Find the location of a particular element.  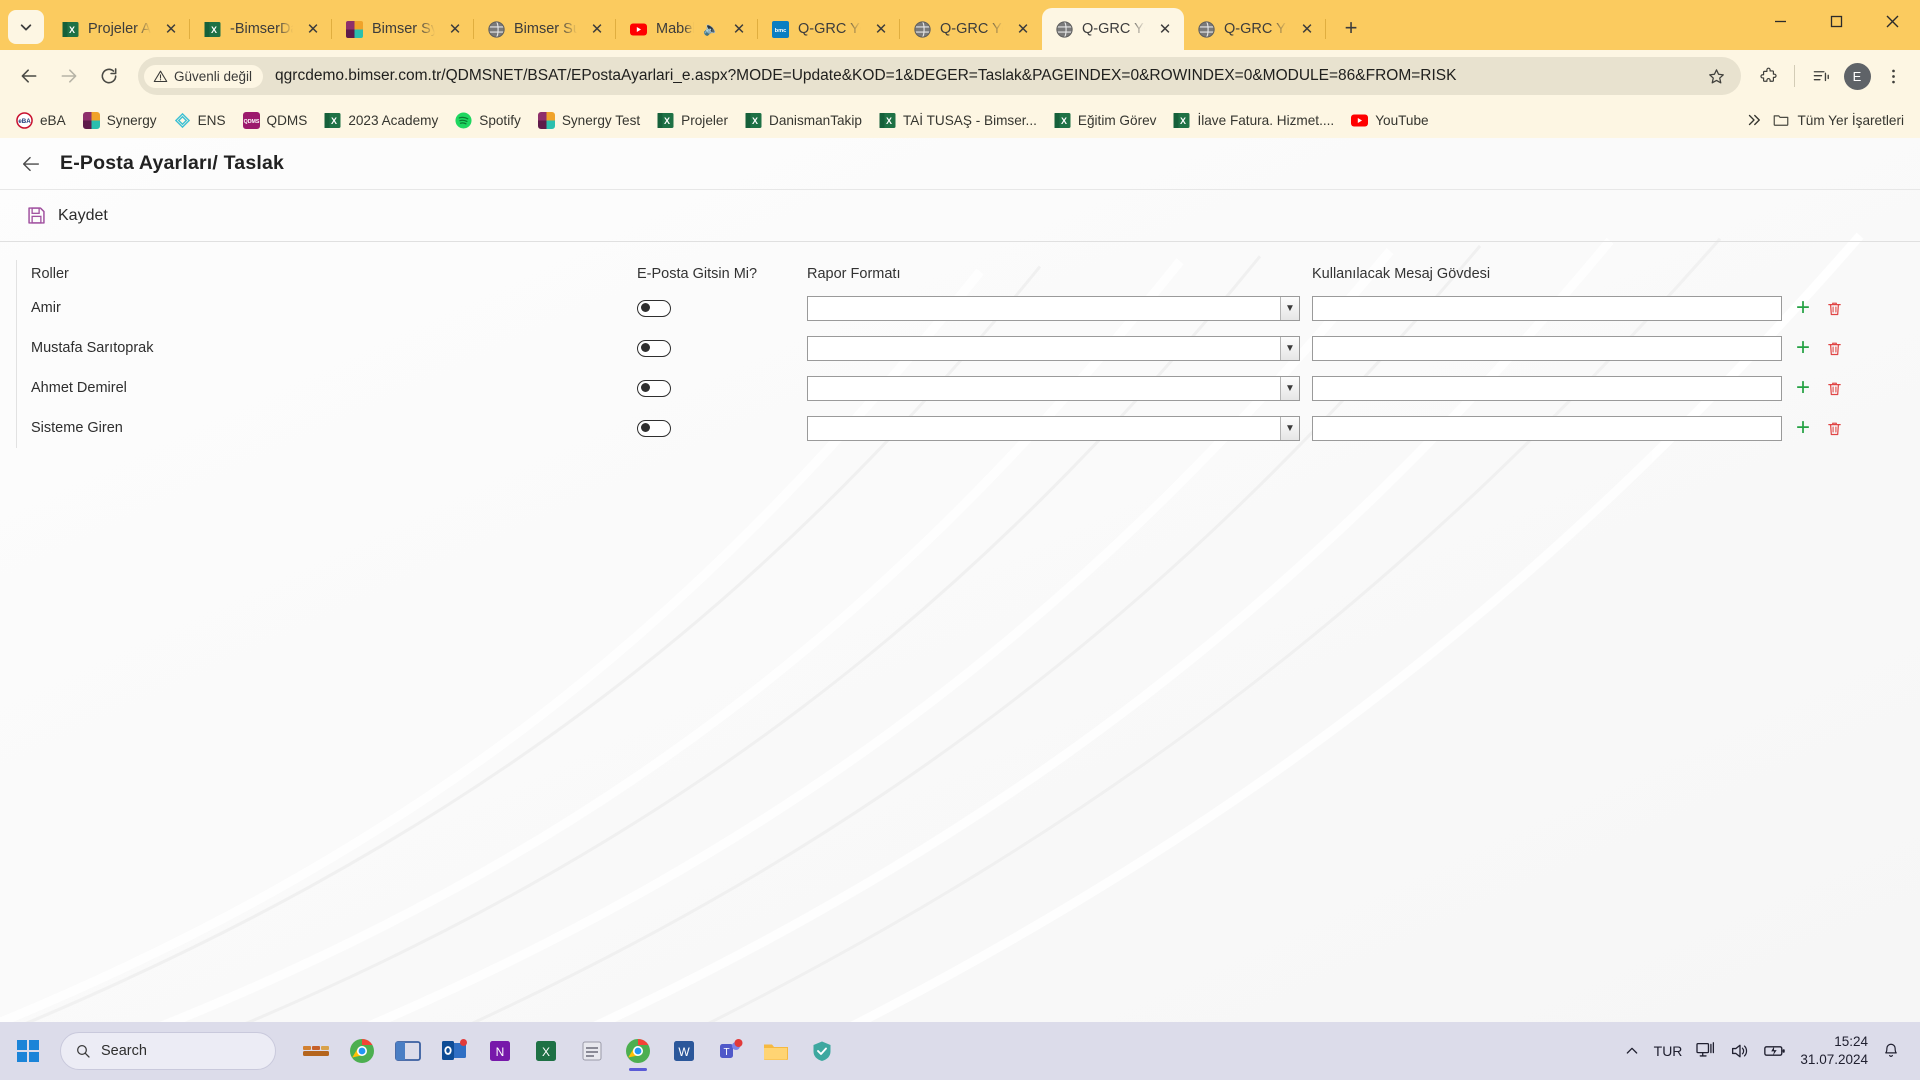

taskbar-app-notepad is located at coordinates (592, 1051).